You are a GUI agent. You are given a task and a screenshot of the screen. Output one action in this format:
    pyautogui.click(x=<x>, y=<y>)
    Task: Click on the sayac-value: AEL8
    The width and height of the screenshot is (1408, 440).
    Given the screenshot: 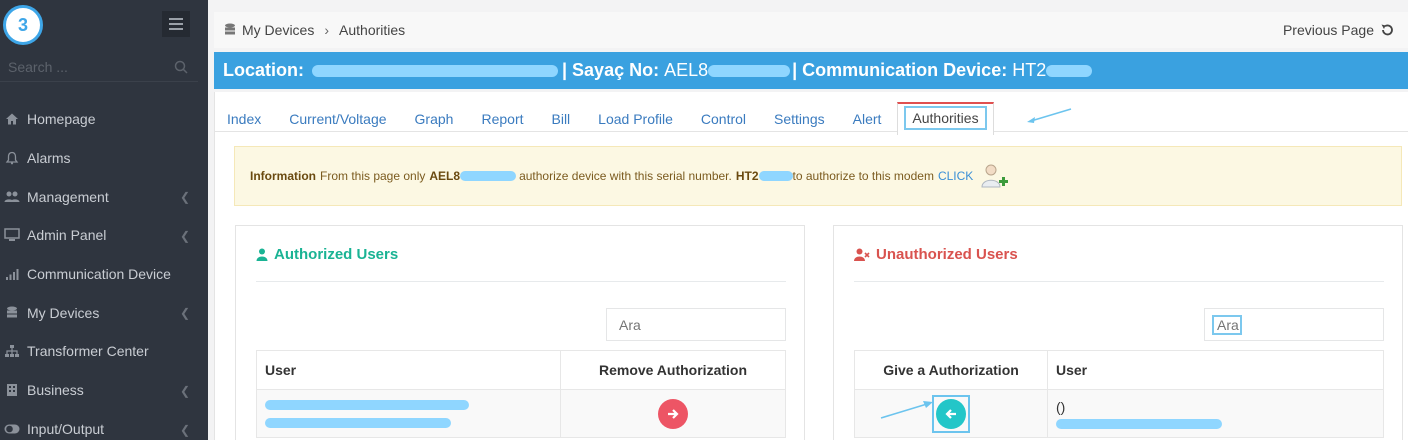 What is the action you would take?
    pyautogui.click(x=686, y=70)
    